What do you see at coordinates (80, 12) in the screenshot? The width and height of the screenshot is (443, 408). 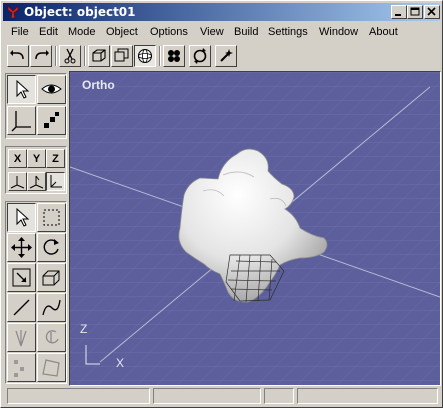 I see `window-title: Object: object01` at bounding box center [80, 12].